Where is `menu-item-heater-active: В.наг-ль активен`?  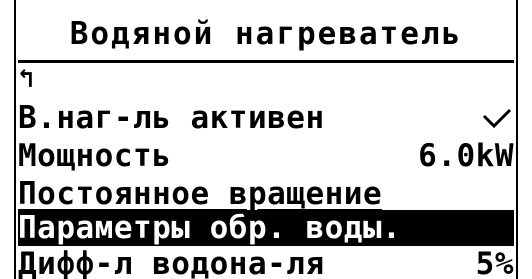
menu-item-heater-active: В.наг-ль активен is located at coordinates (266, 118).